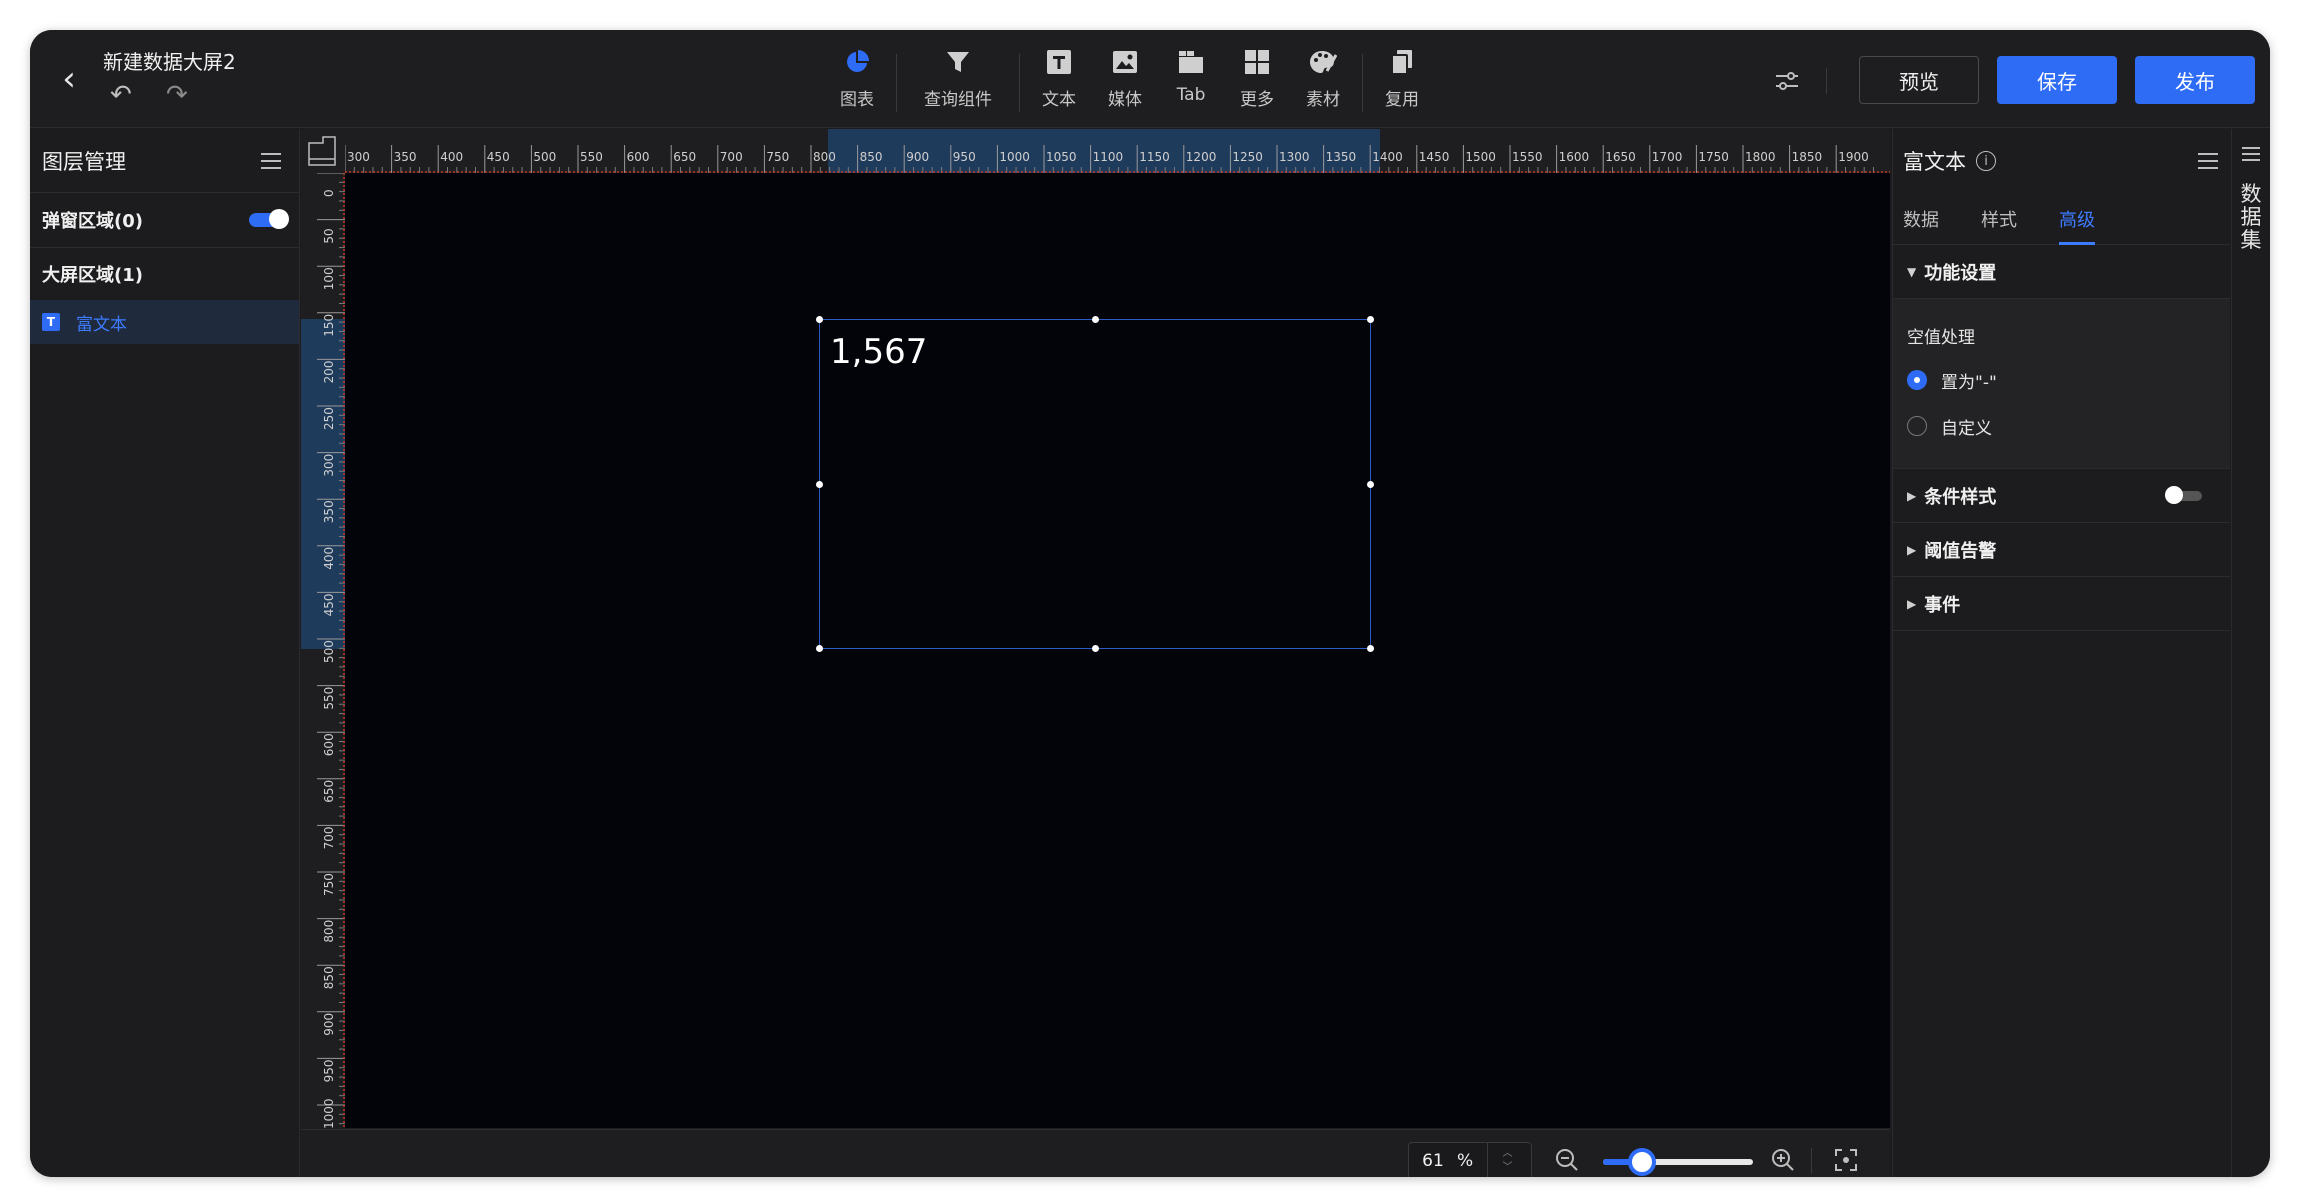 The height and width of the screenshot is (1197, 2300). Describe the element at coordinates (1370, 319) in the screenshot. I see `resize-handle-tr` at that location.